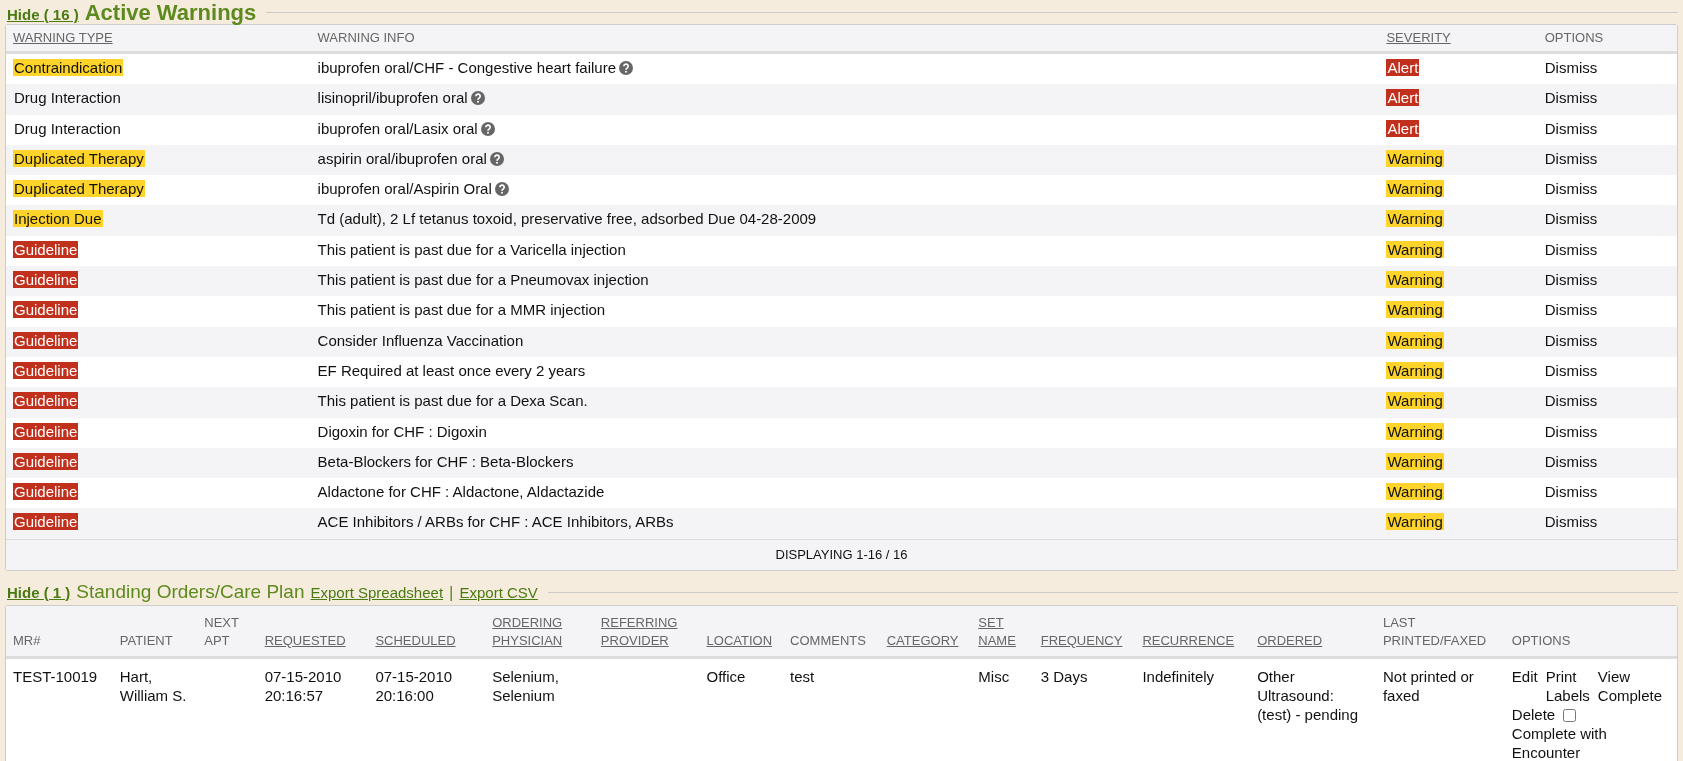 The image size is (1683, 761). Describe the element at coordinates (38, 592) in the screenshot. I see `hide-link: Hide ( 1 )` at that location.